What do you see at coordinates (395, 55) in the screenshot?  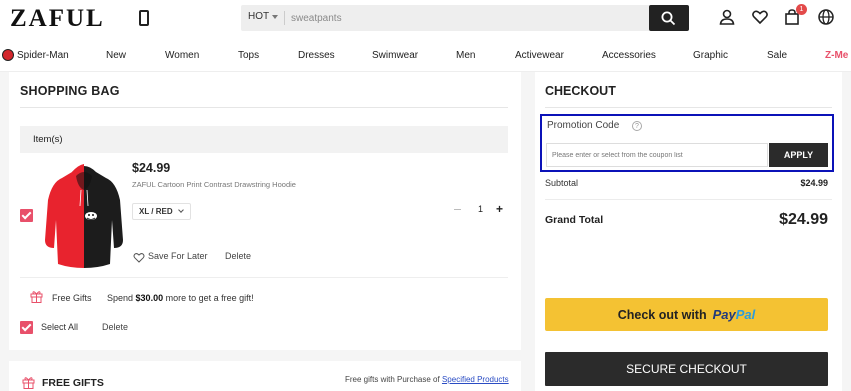 I see `nav-item-swimwear: Swimwear` at bounding box center [395, 55].